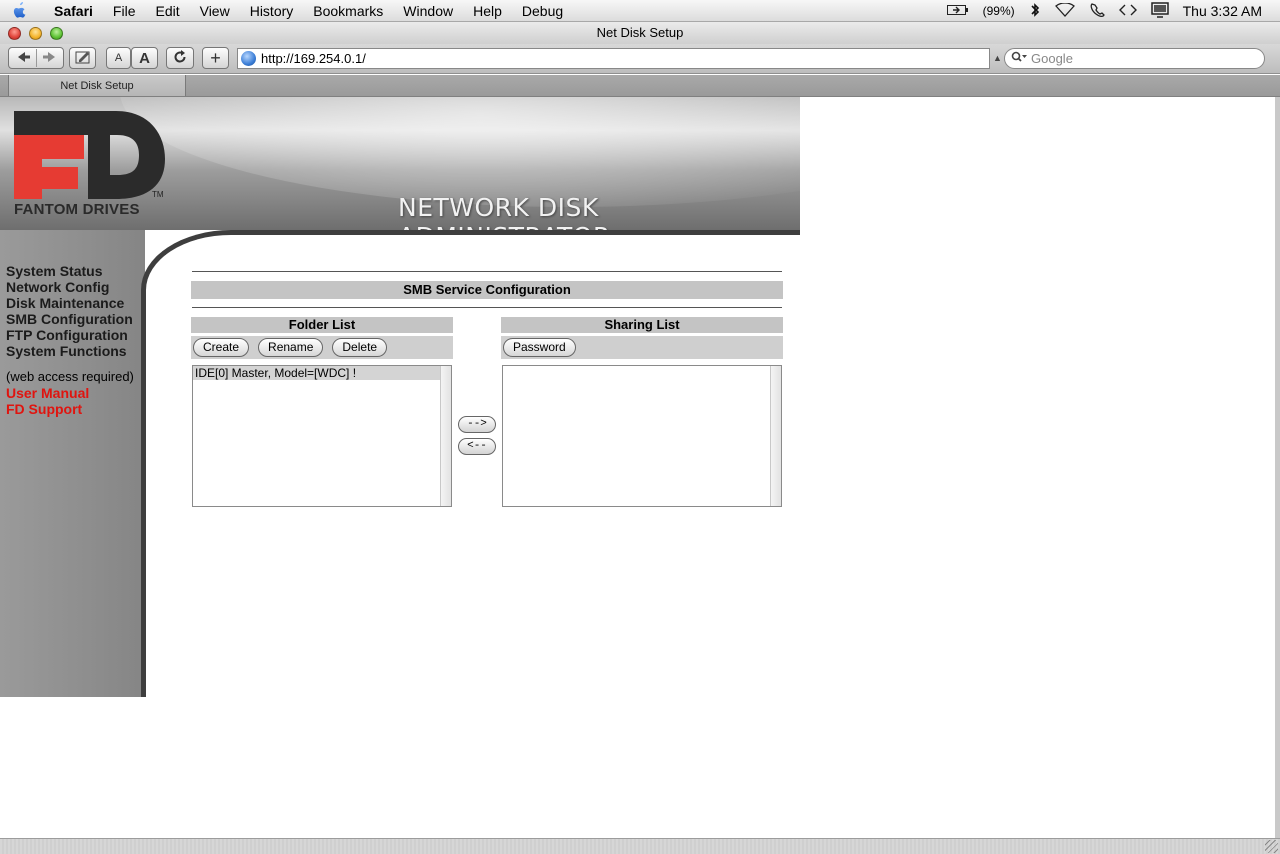 This screenshot has height=854, width=1280. Describe the element at coordinates (70, 319) in the screenshot. I see `nav-smb-configuration: SMB Configuration` at that location.